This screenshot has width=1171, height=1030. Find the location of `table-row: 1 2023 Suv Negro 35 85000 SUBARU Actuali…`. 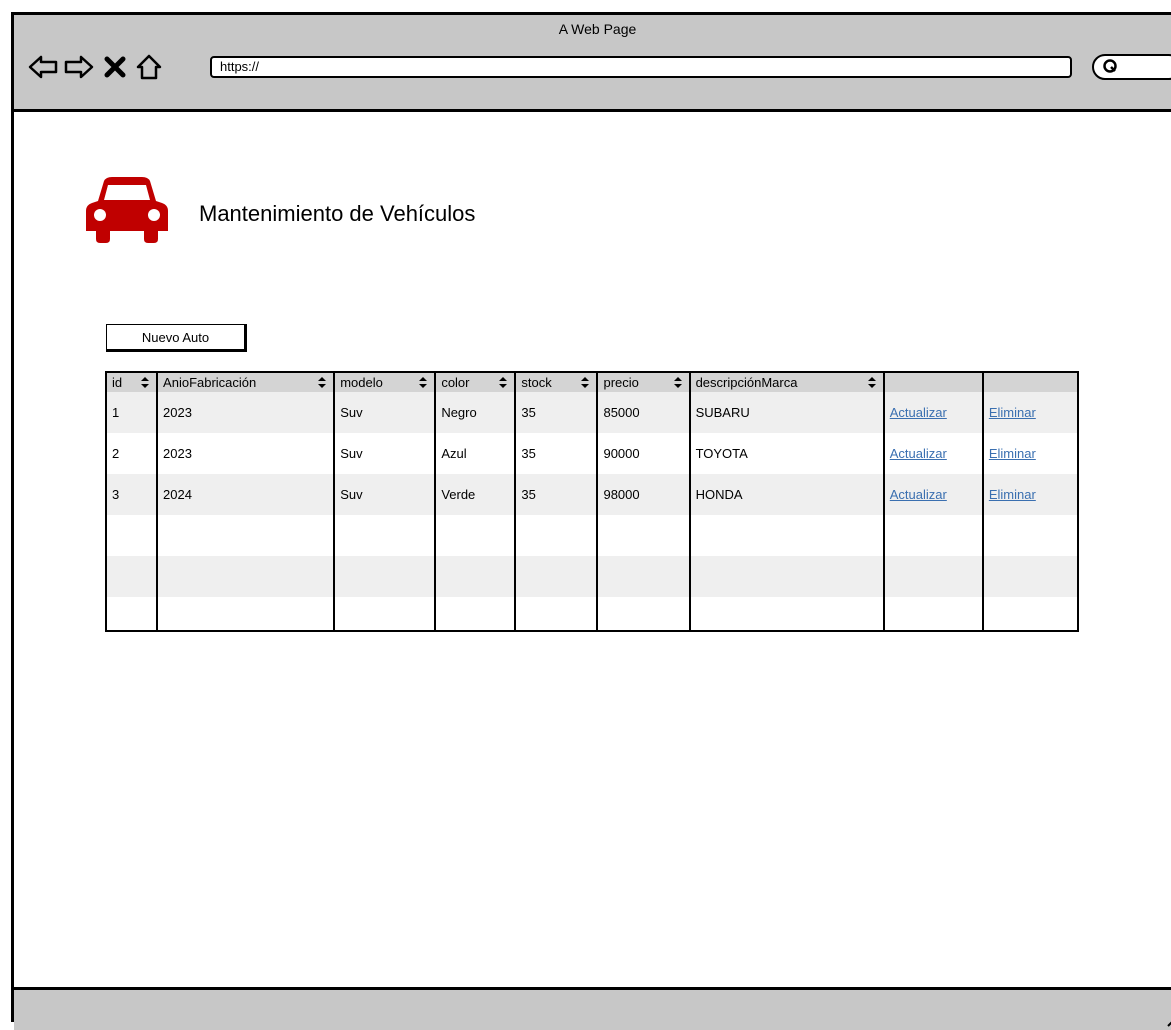

table-row: 1 2023 Suv Negro 35 85000 SUBARU Actuali… is located at coordinates (592, 412).